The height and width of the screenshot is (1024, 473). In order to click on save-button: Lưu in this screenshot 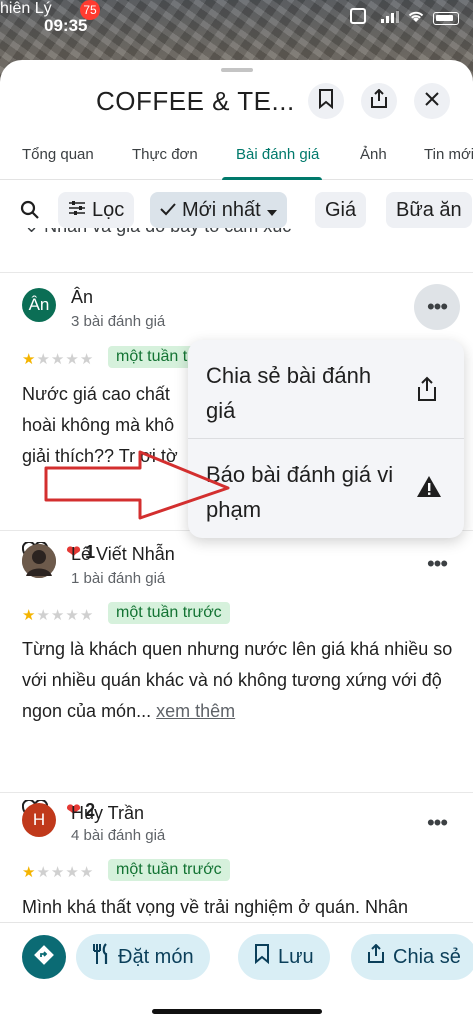, I will do `click(284, 957)`.